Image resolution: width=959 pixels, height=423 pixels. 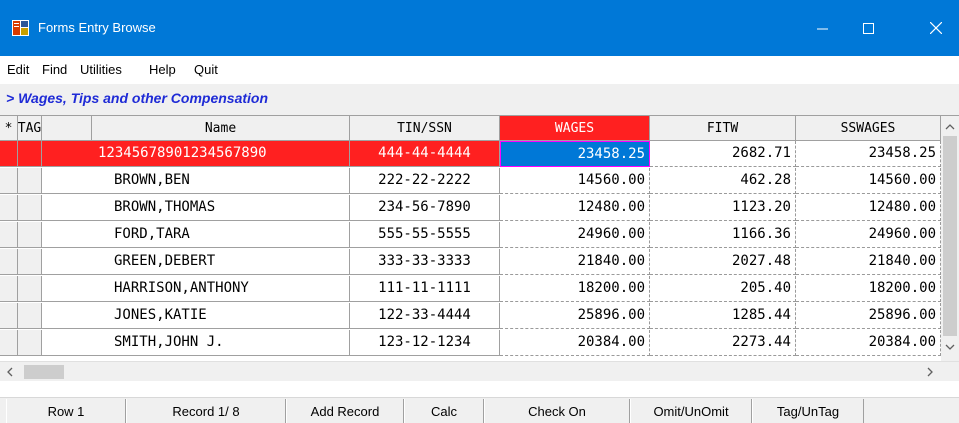 What do you see at coordinates (425, 154) in the screenshot?
I see `tin-cell: 444-44-4444` at bounding box center [425, 154].